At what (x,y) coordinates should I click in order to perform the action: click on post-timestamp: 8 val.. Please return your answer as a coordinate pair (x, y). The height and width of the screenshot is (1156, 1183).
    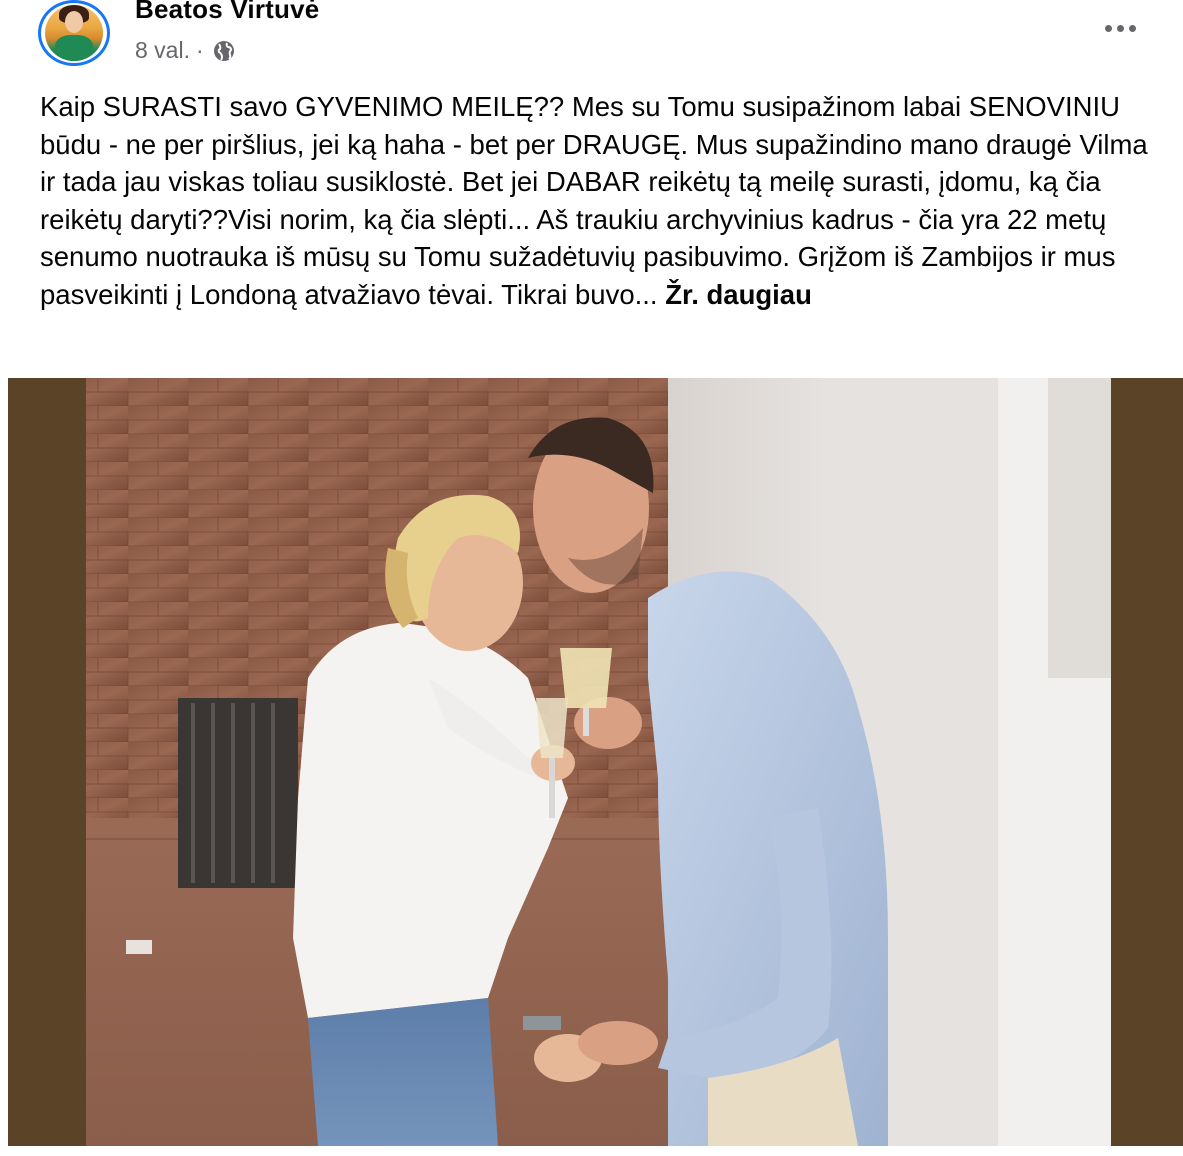
    Looking at the image, I should click on (162, 50).